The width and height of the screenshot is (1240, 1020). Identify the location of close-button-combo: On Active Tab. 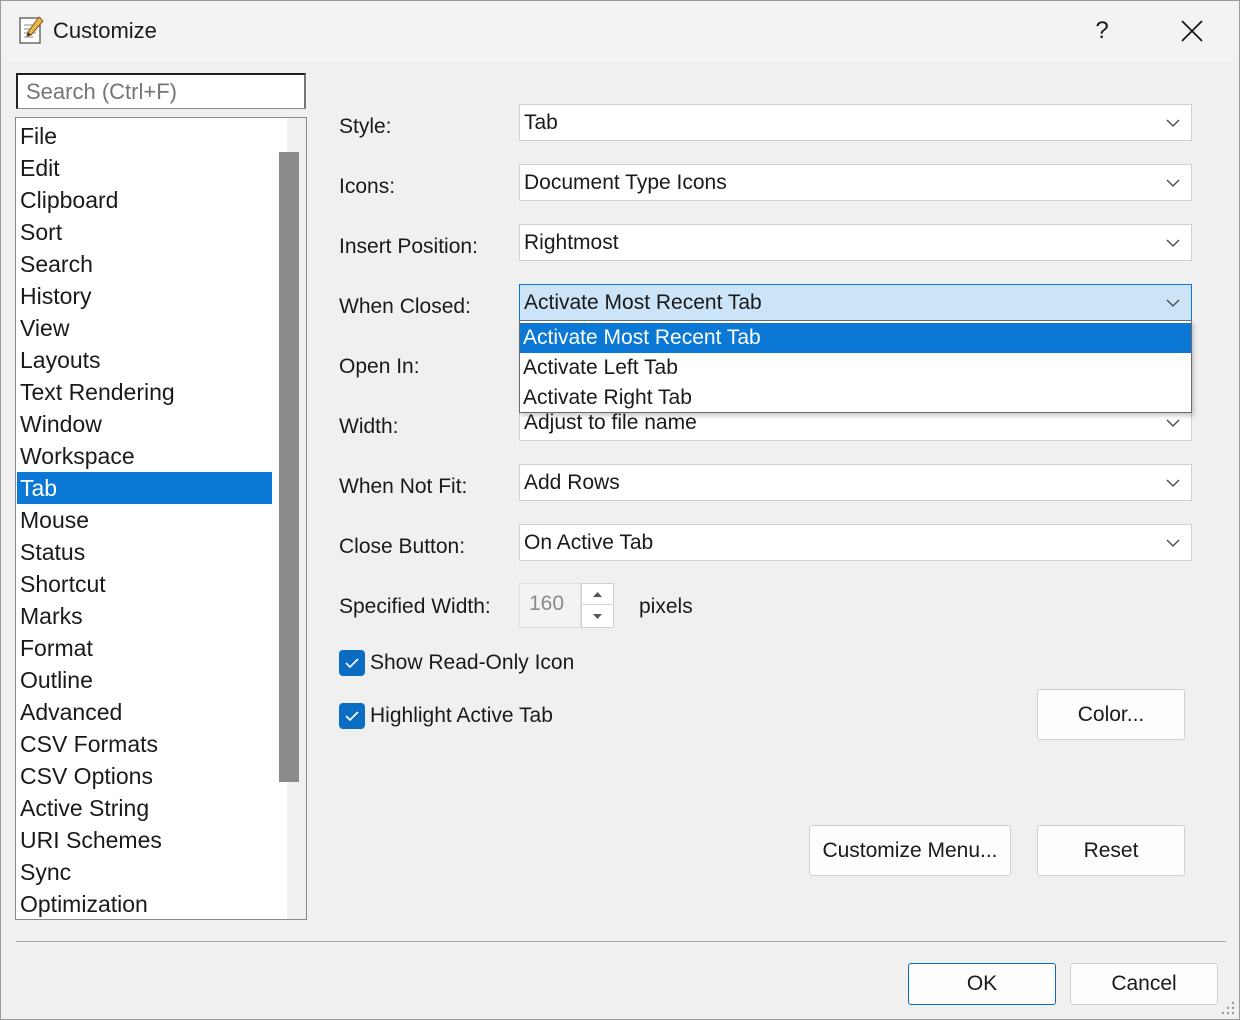
(855, 542).